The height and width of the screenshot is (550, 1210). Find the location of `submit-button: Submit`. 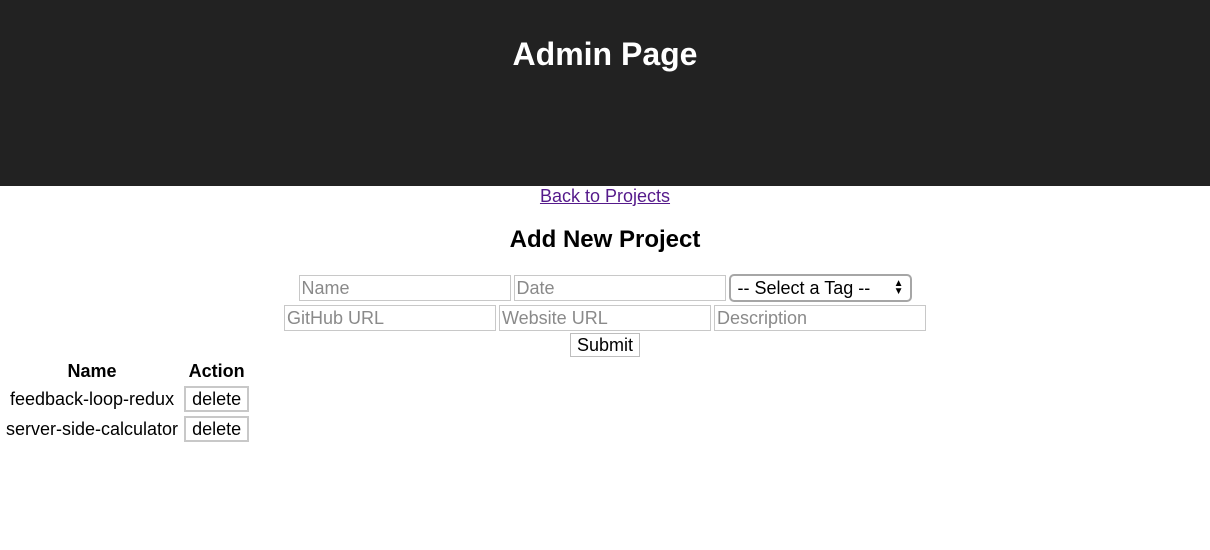

submit-button: Submit is located at coordinates (605, 345).